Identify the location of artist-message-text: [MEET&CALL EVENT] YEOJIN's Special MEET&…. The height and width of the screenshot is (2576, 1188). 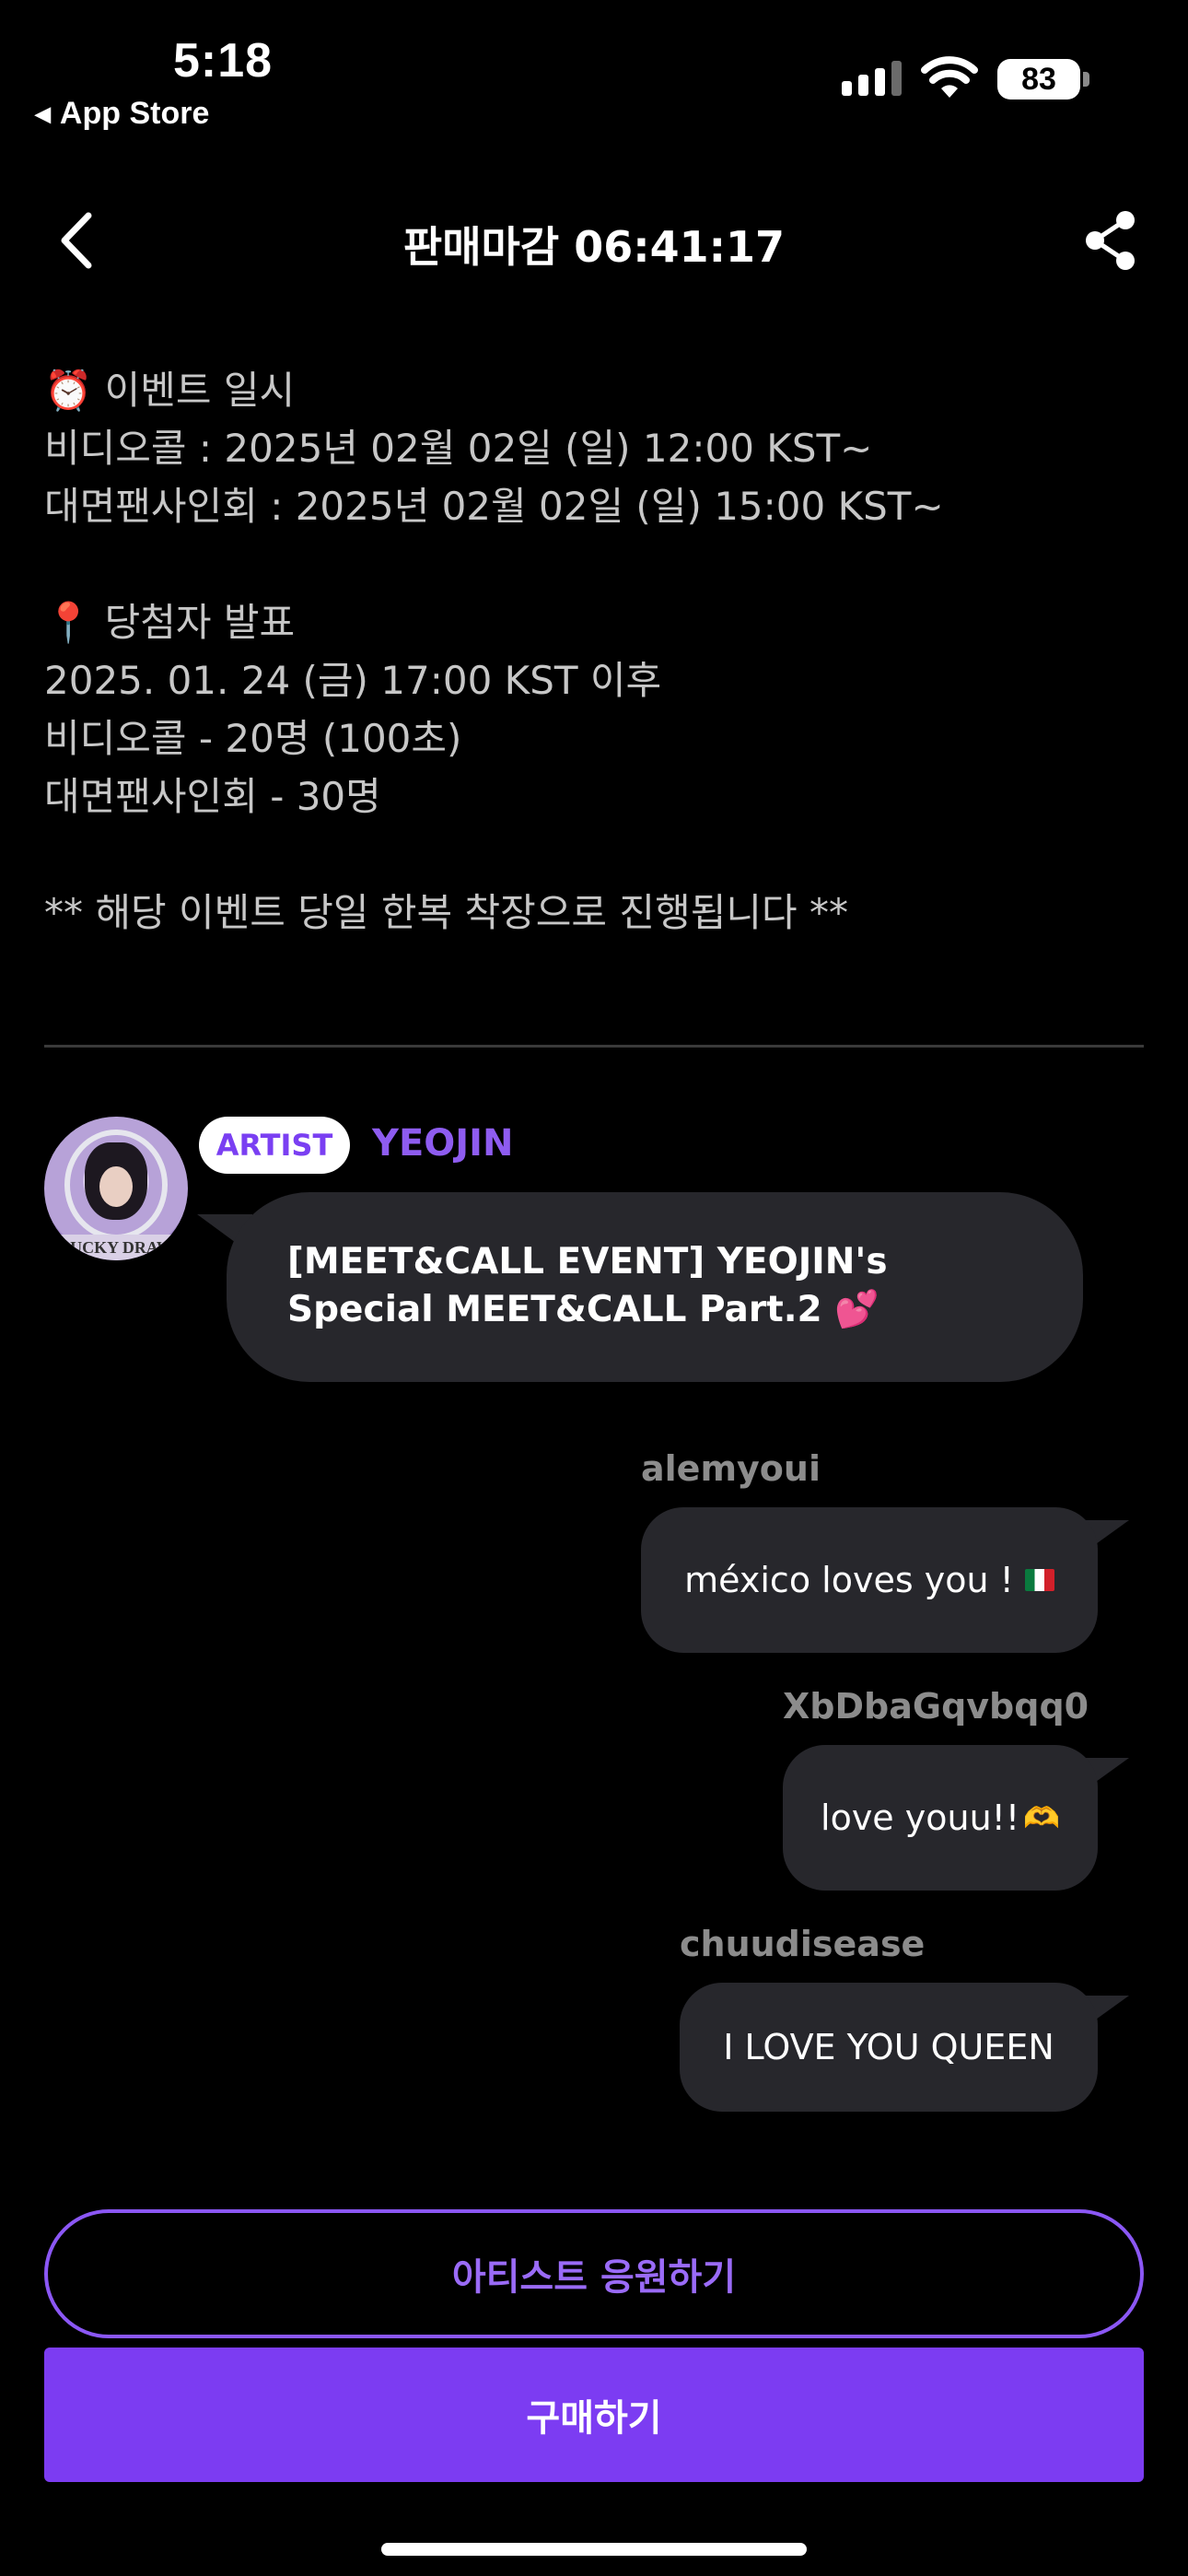
(587, 1285).